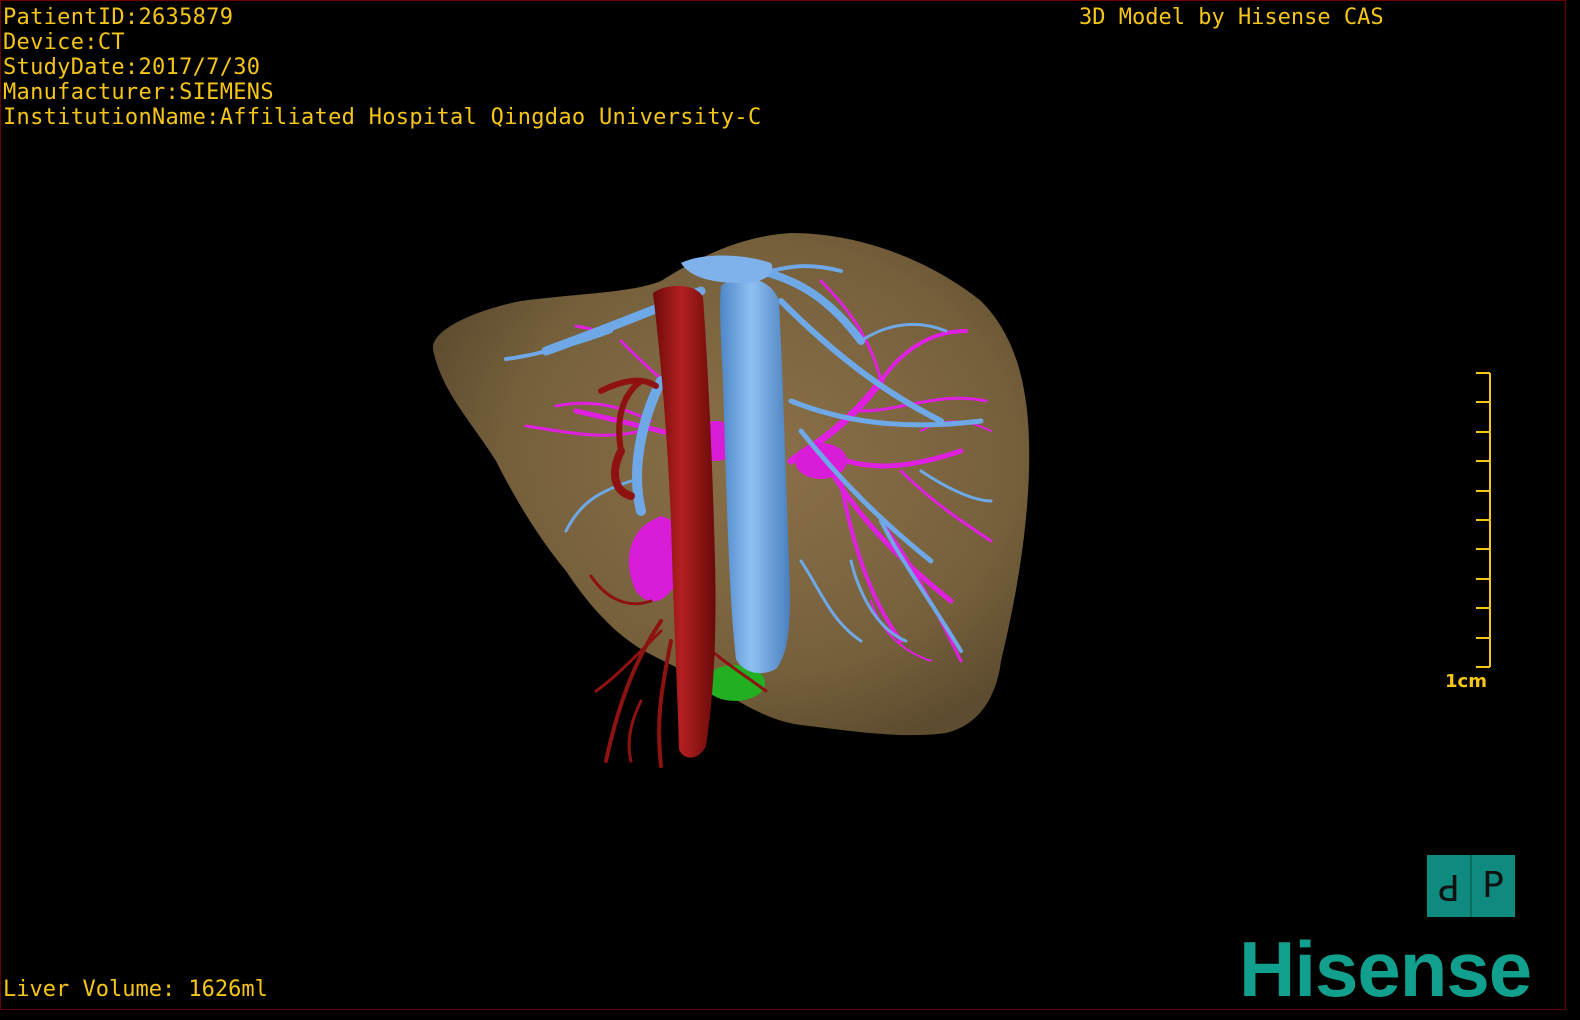 This screenshot has width=1580, height=1020. What do you see at coordinates (1385, 967) in the screenshot?
I see `hisense-logo: Hisense` at bounding box center [1385, 967].